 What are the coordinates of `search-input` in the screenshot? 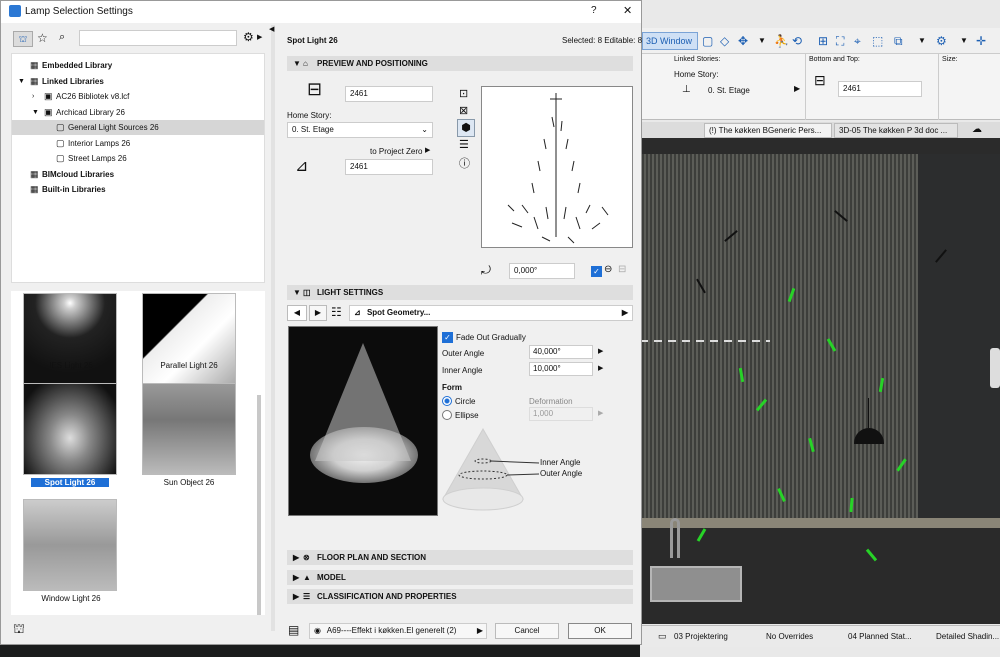 It's located at (158, 38).